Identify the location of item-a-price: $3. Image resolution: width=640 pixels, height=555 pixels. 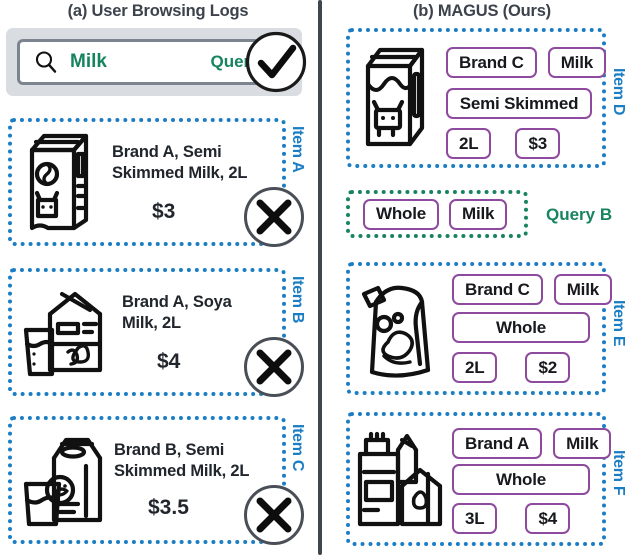
(164, 211).